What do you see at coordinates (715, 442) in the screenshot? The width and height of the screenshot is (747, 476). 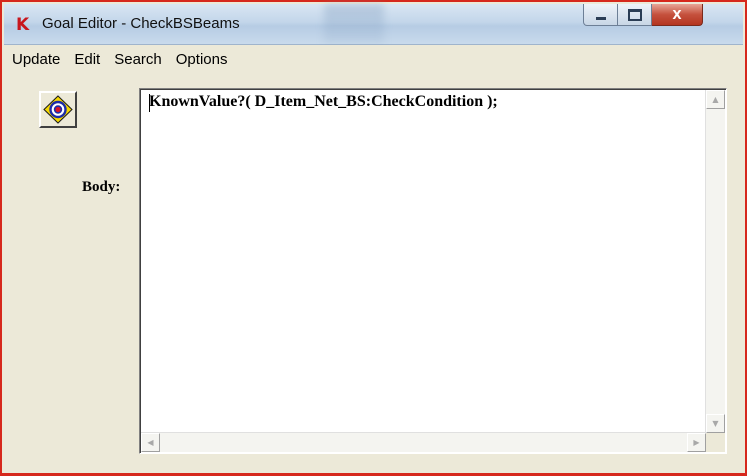 I see `scrollbar-corner` at bounding box center [715, 442].